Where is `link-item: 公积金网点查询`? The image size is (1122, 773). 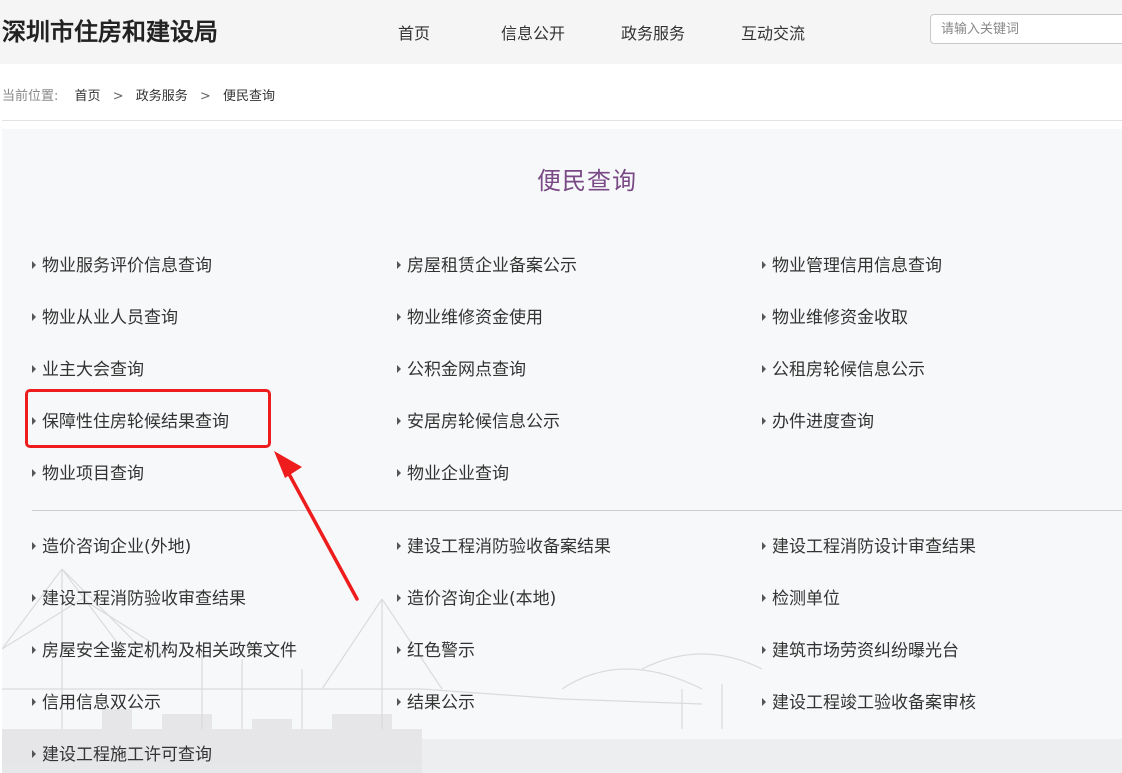 link-item: 公积金网点查询 is located at coordinates (461, 370).